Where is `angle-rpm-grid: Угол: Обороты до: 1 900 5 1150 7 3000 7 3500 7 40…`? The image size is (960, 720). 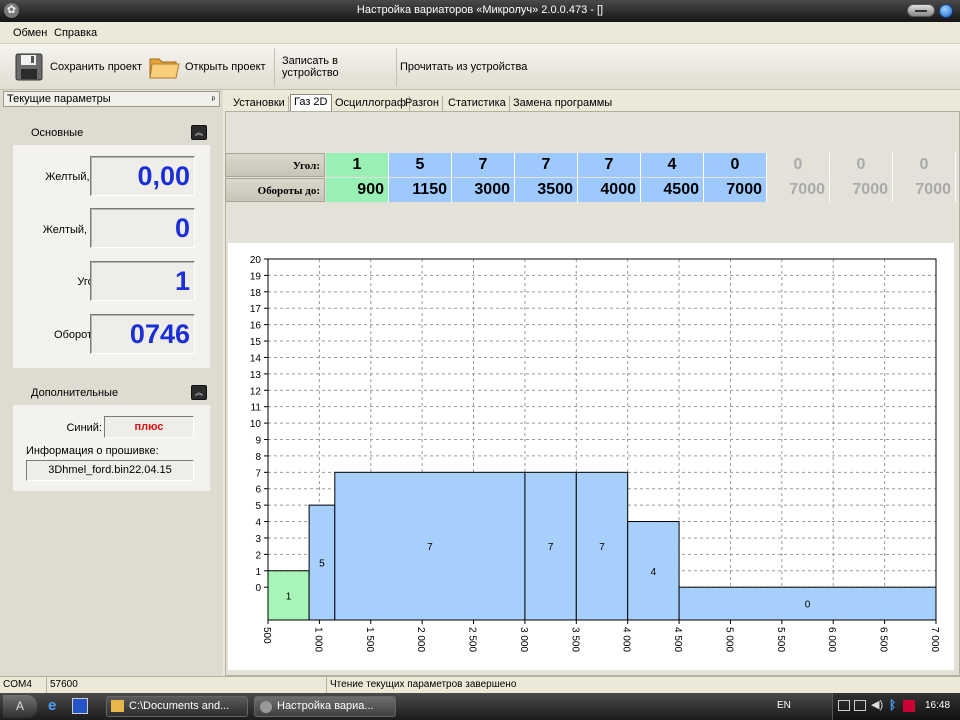 angle-rpm-grid: Угол: Обороты до: 1 900 5 1150 7 3000 7 3500 7 40… is located at coordinates (590, 177).